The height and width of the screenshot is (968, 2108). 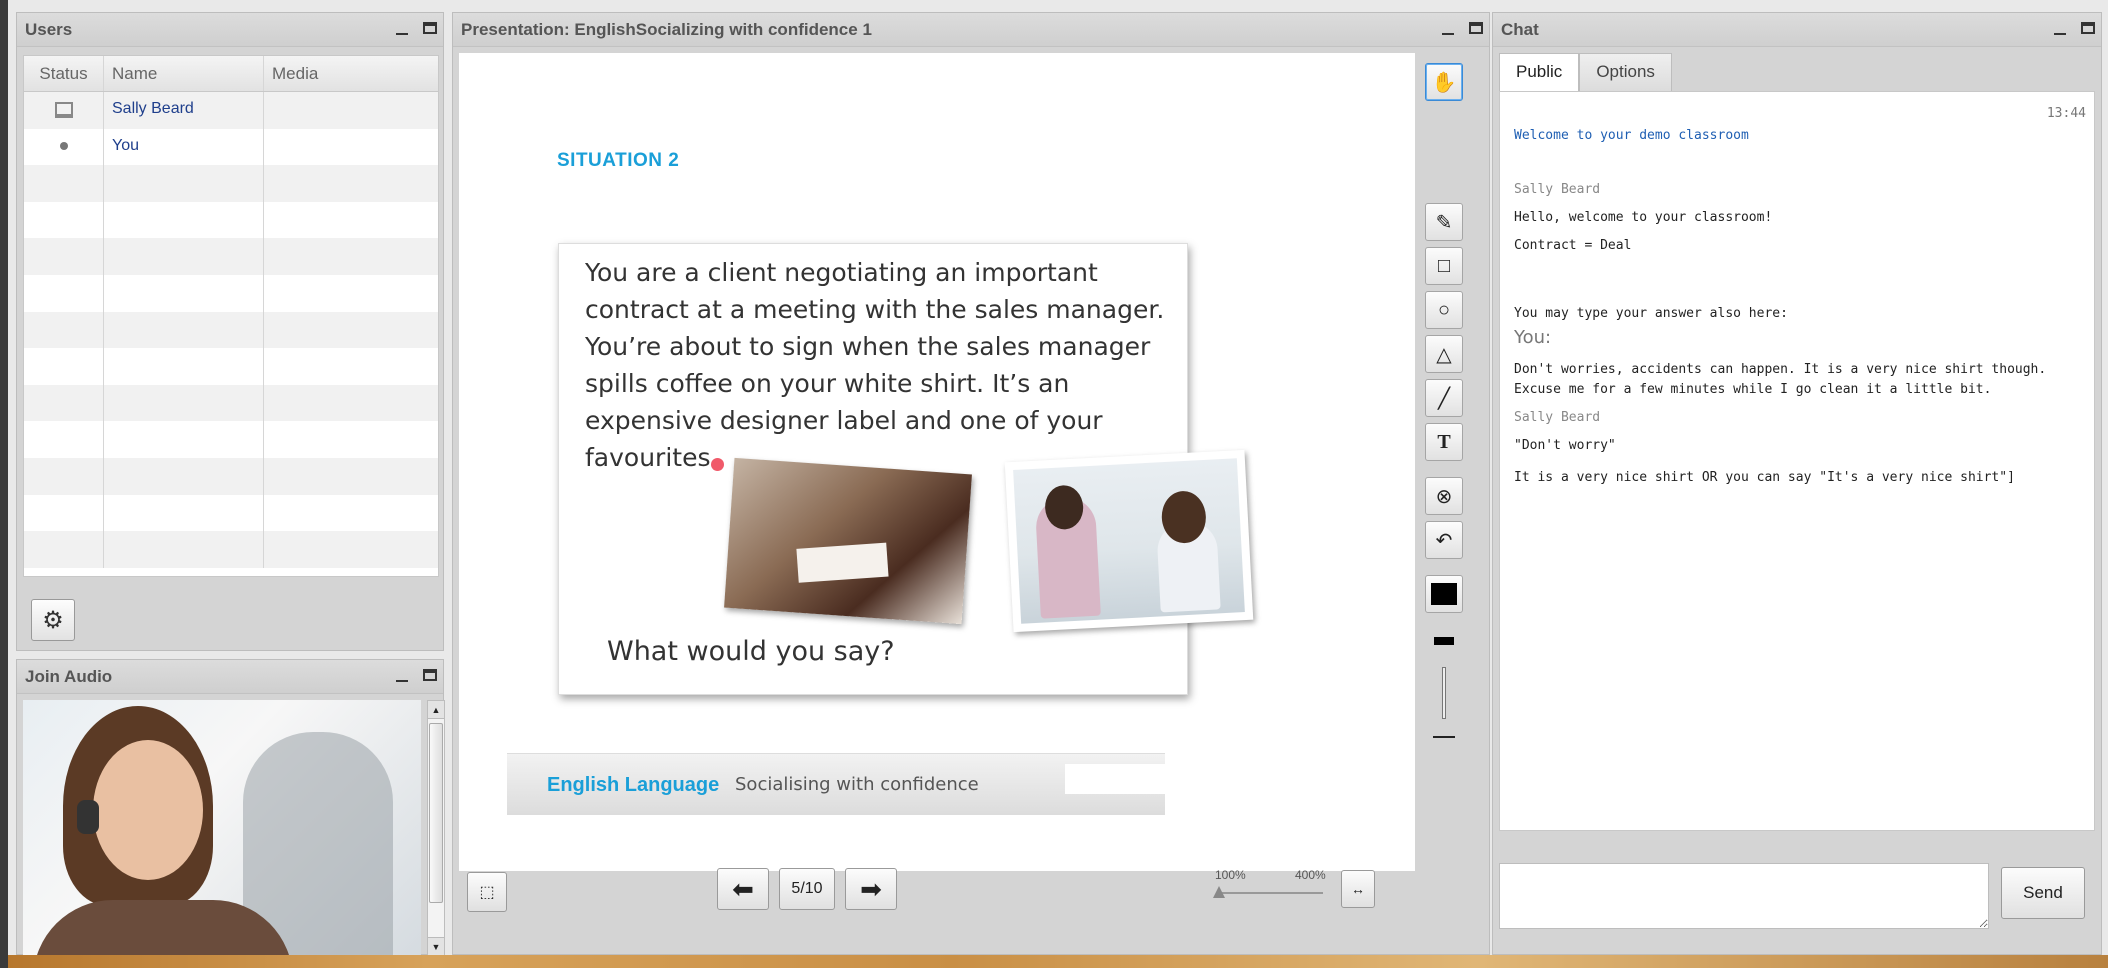 What do you see at coordinates (487, 892) in the screenshot?
I see `upload-button: ⬚` at bounding box center [487, 892].